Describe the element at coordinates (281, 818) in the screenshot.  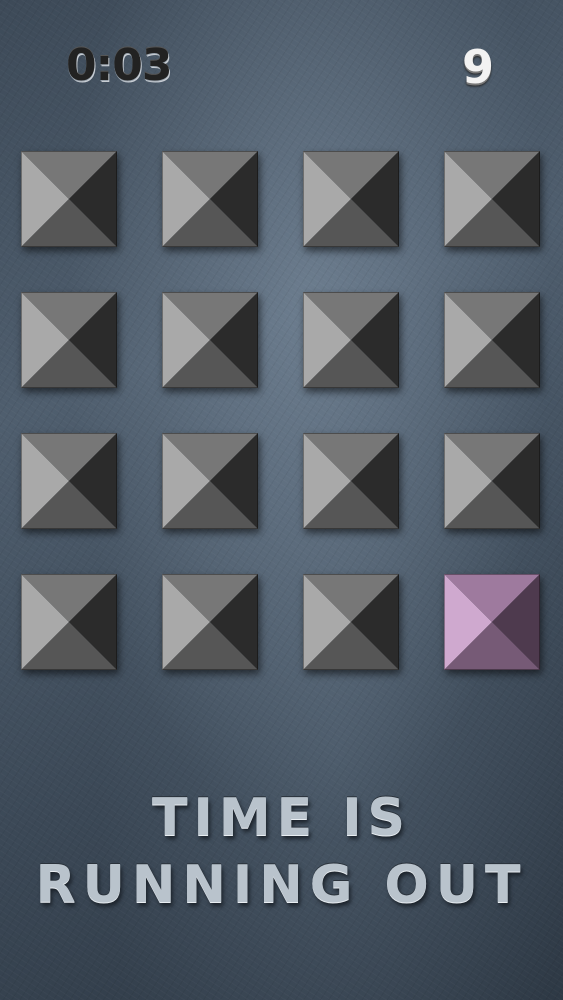
I see `message-line-1: TIME IS` at that location.